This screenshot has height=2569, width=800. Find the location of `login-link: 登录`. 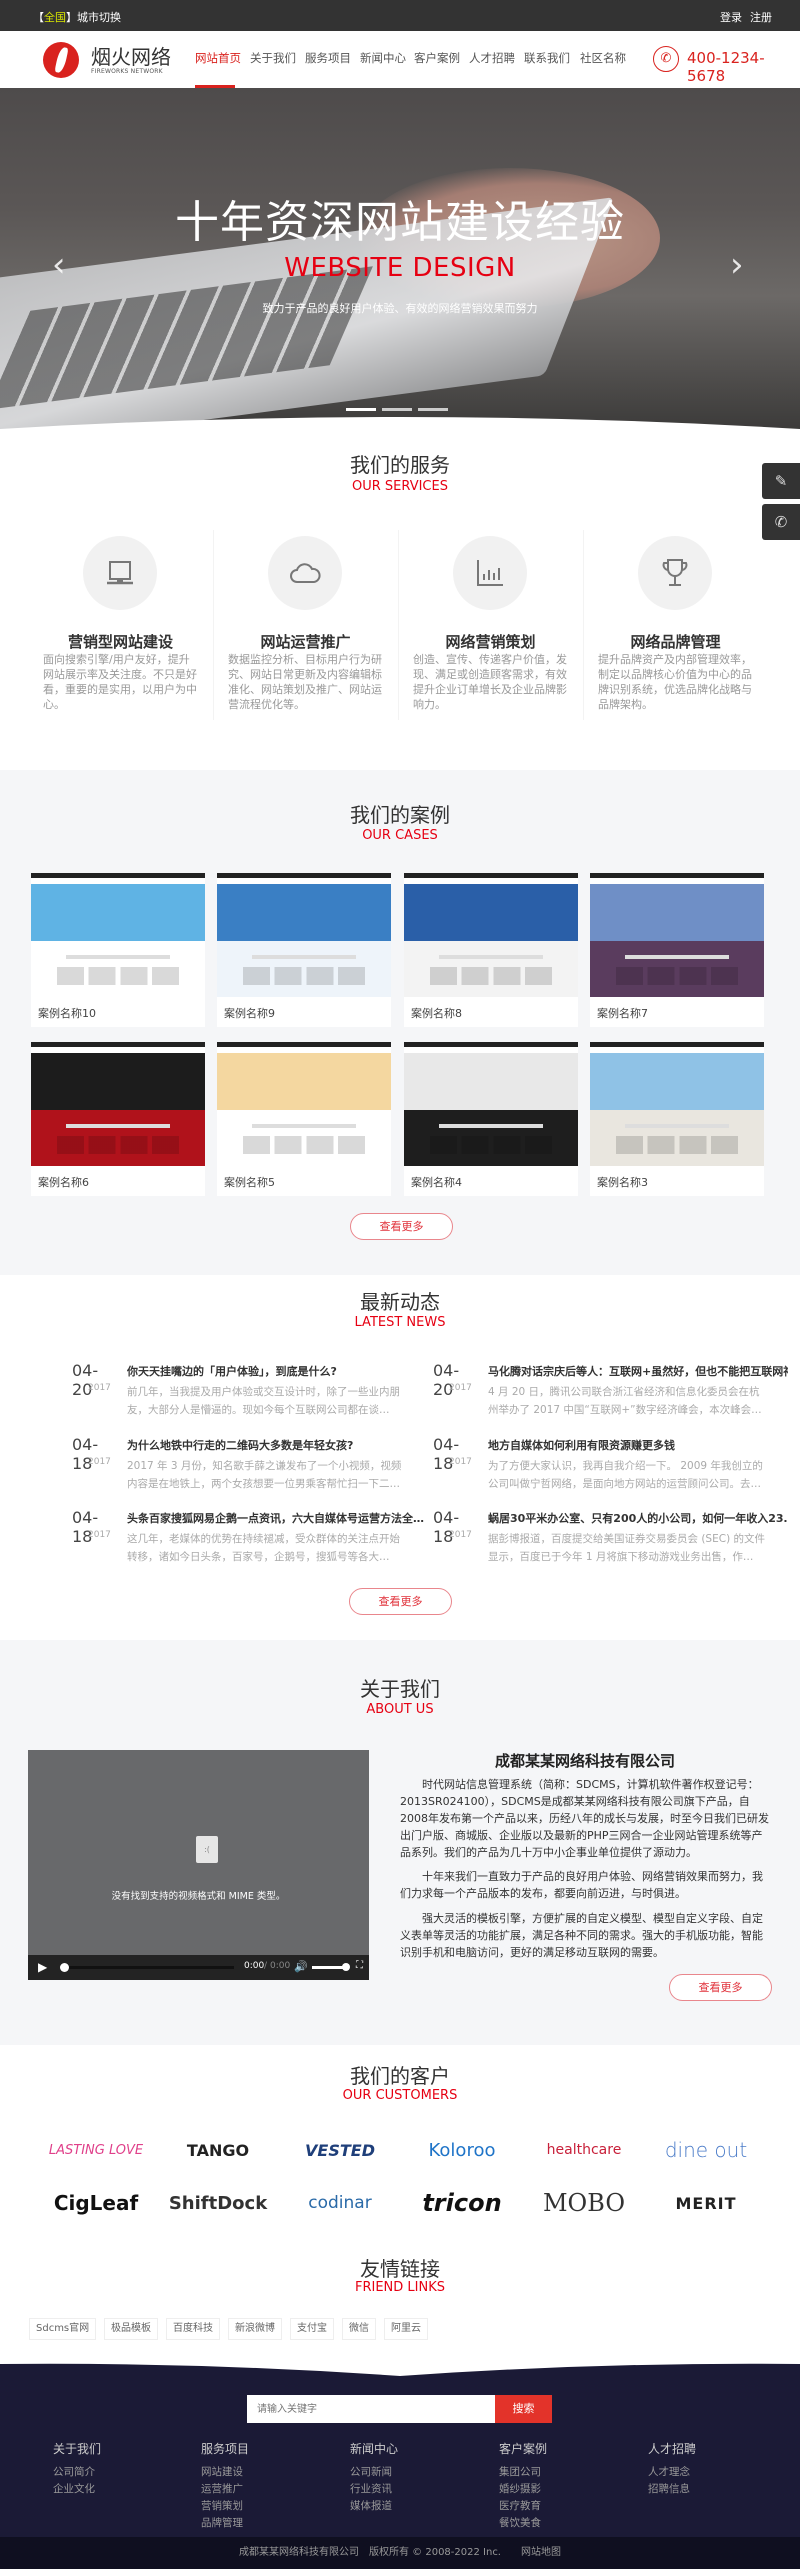

login-link: 登录 is located at coordinates (731, 17).